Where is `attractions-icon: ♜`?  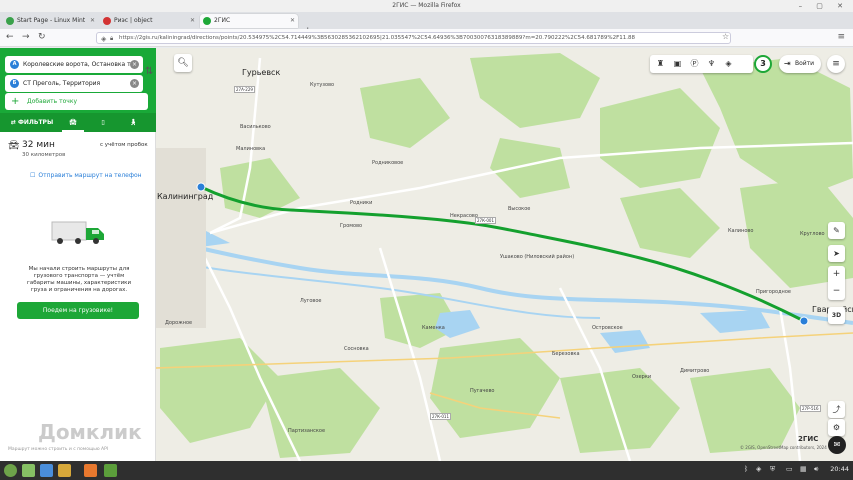
attractions-icon: ♜ is located at coordinates (660, 64).